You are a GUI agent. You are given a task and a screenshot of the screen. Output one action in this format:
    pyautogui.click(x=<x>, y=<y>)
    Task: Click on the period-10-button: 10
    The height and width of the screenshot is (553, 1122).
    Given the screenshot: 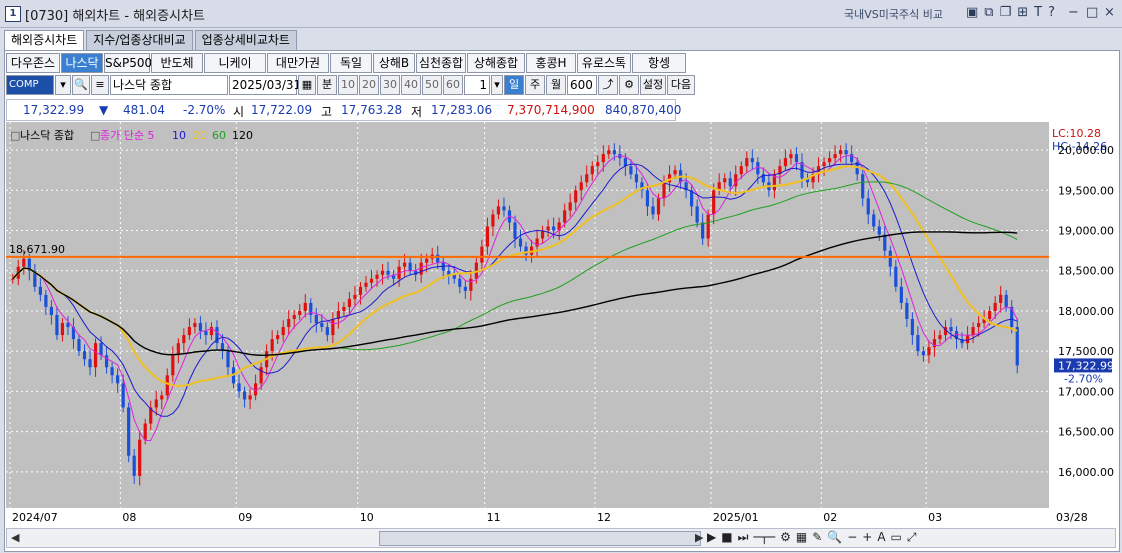 What is the action you would take?
    pyautogui.click(x=348, y=85)
    